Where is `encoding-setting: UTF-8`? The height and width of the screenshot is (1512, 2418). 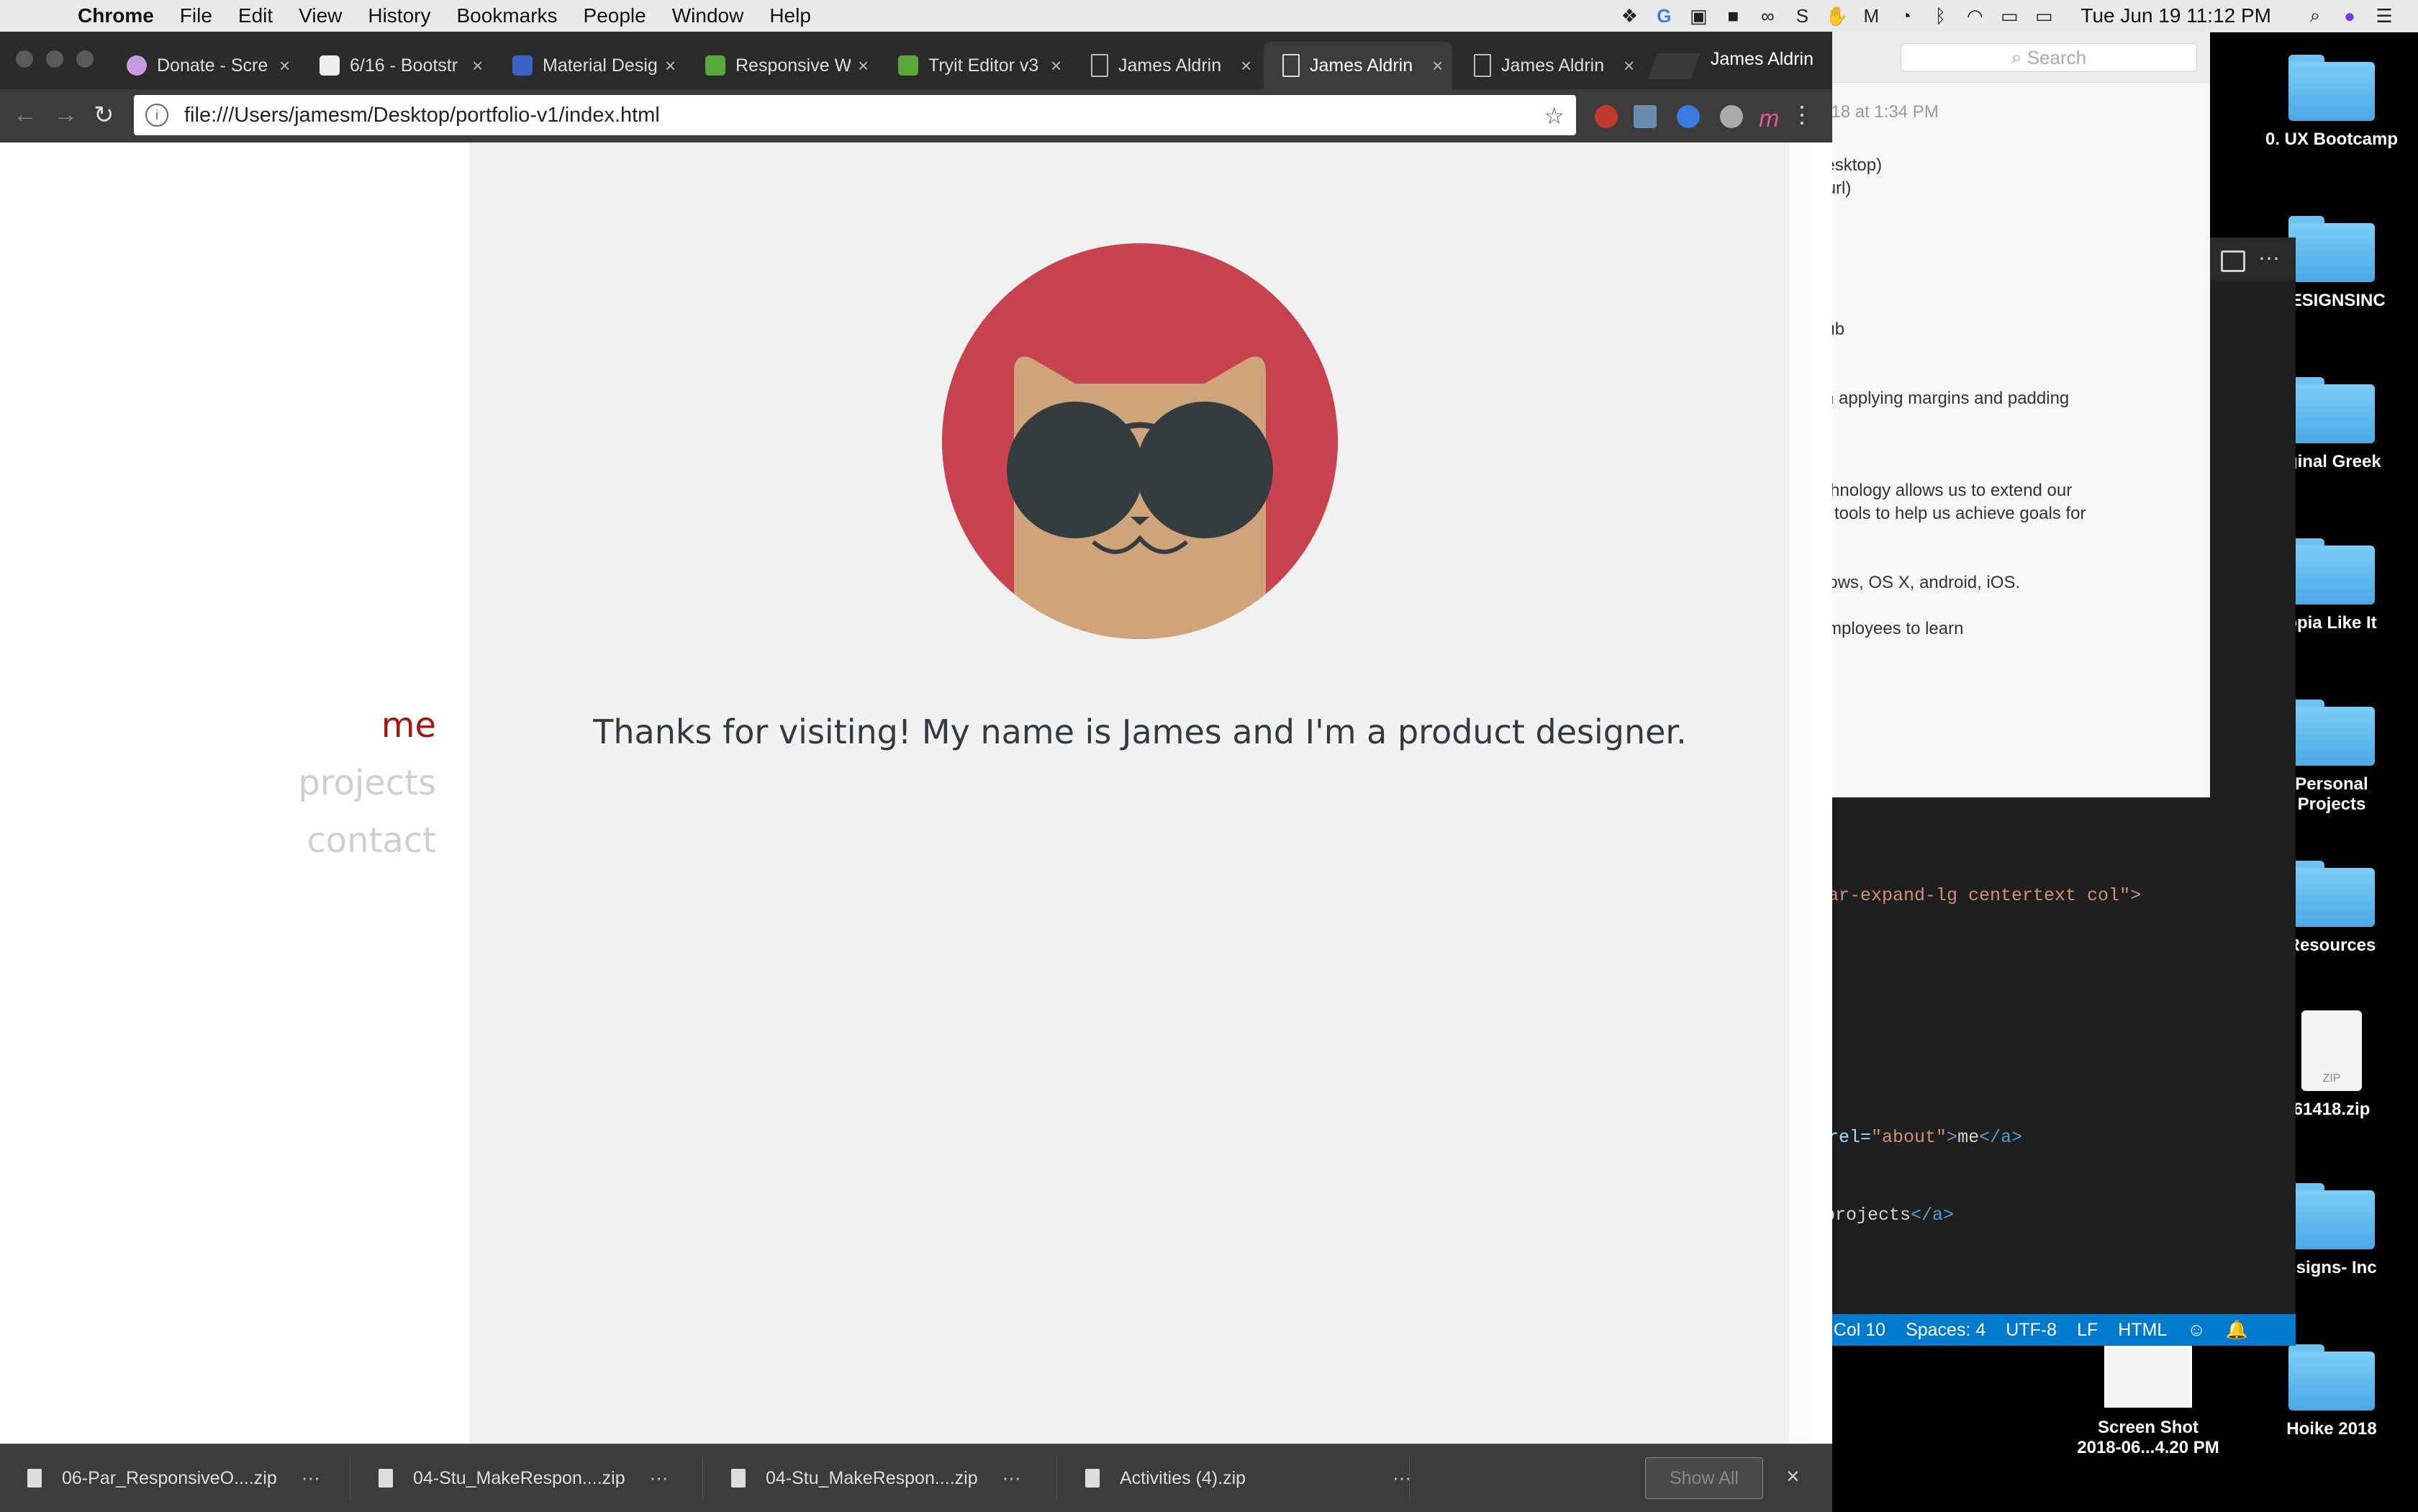
encoding-setting: UTF-8 is located at coordinates (2032, 1331).